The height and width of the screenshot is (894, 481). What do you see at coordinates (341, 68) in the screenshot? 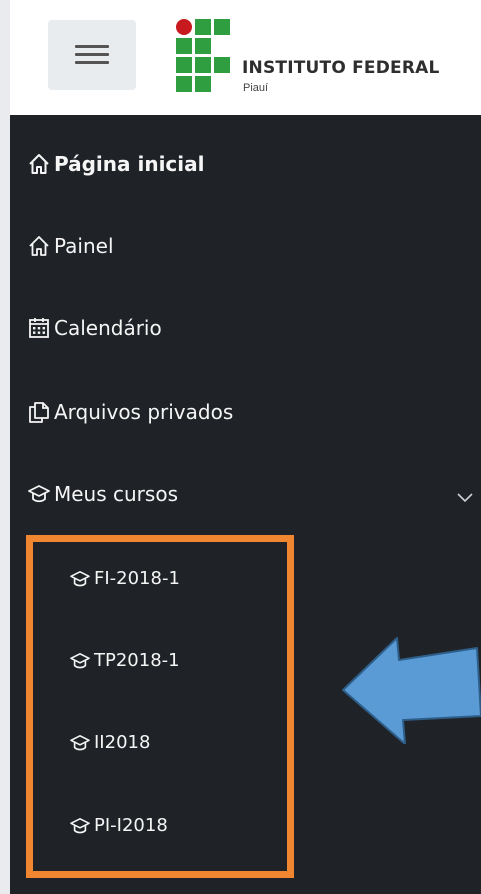
I see `logo-name: INSTITUTO FEDERAL` at bounding box center [341, 68].